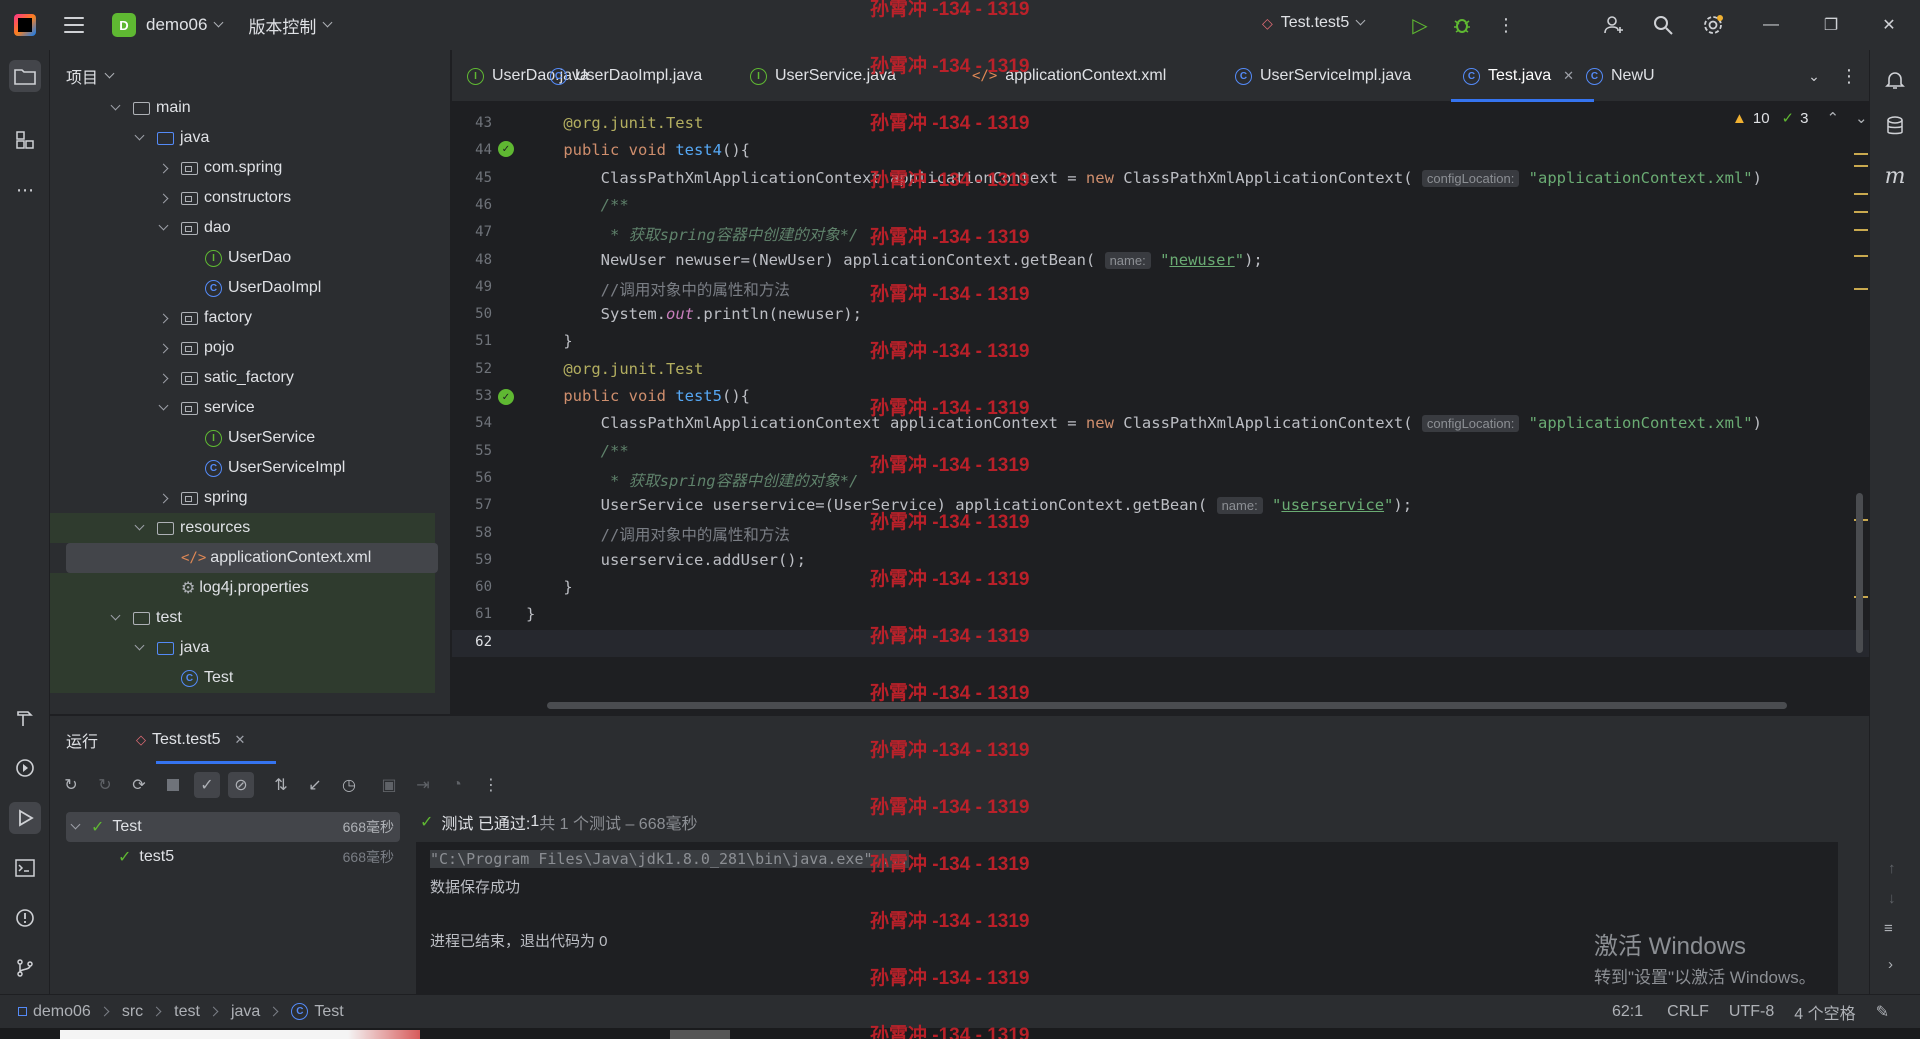 The image size is (1920, 1039). Describe the element at coordinates (186, 740) in the screenshot. I see `run-tab-test5: Test.test5` at that location.